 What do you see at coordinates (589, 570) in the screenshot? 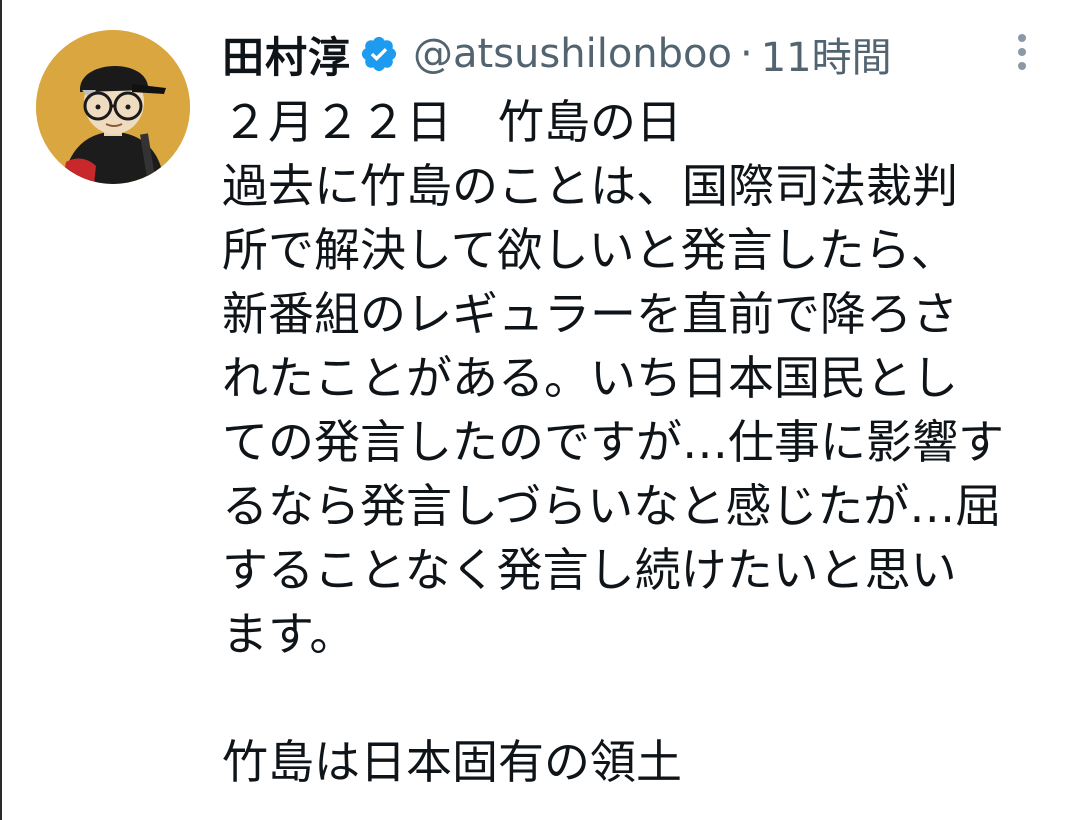
I see `tweet-line: することなく発言し続けたいと思い` at bounding box center [589, 570].